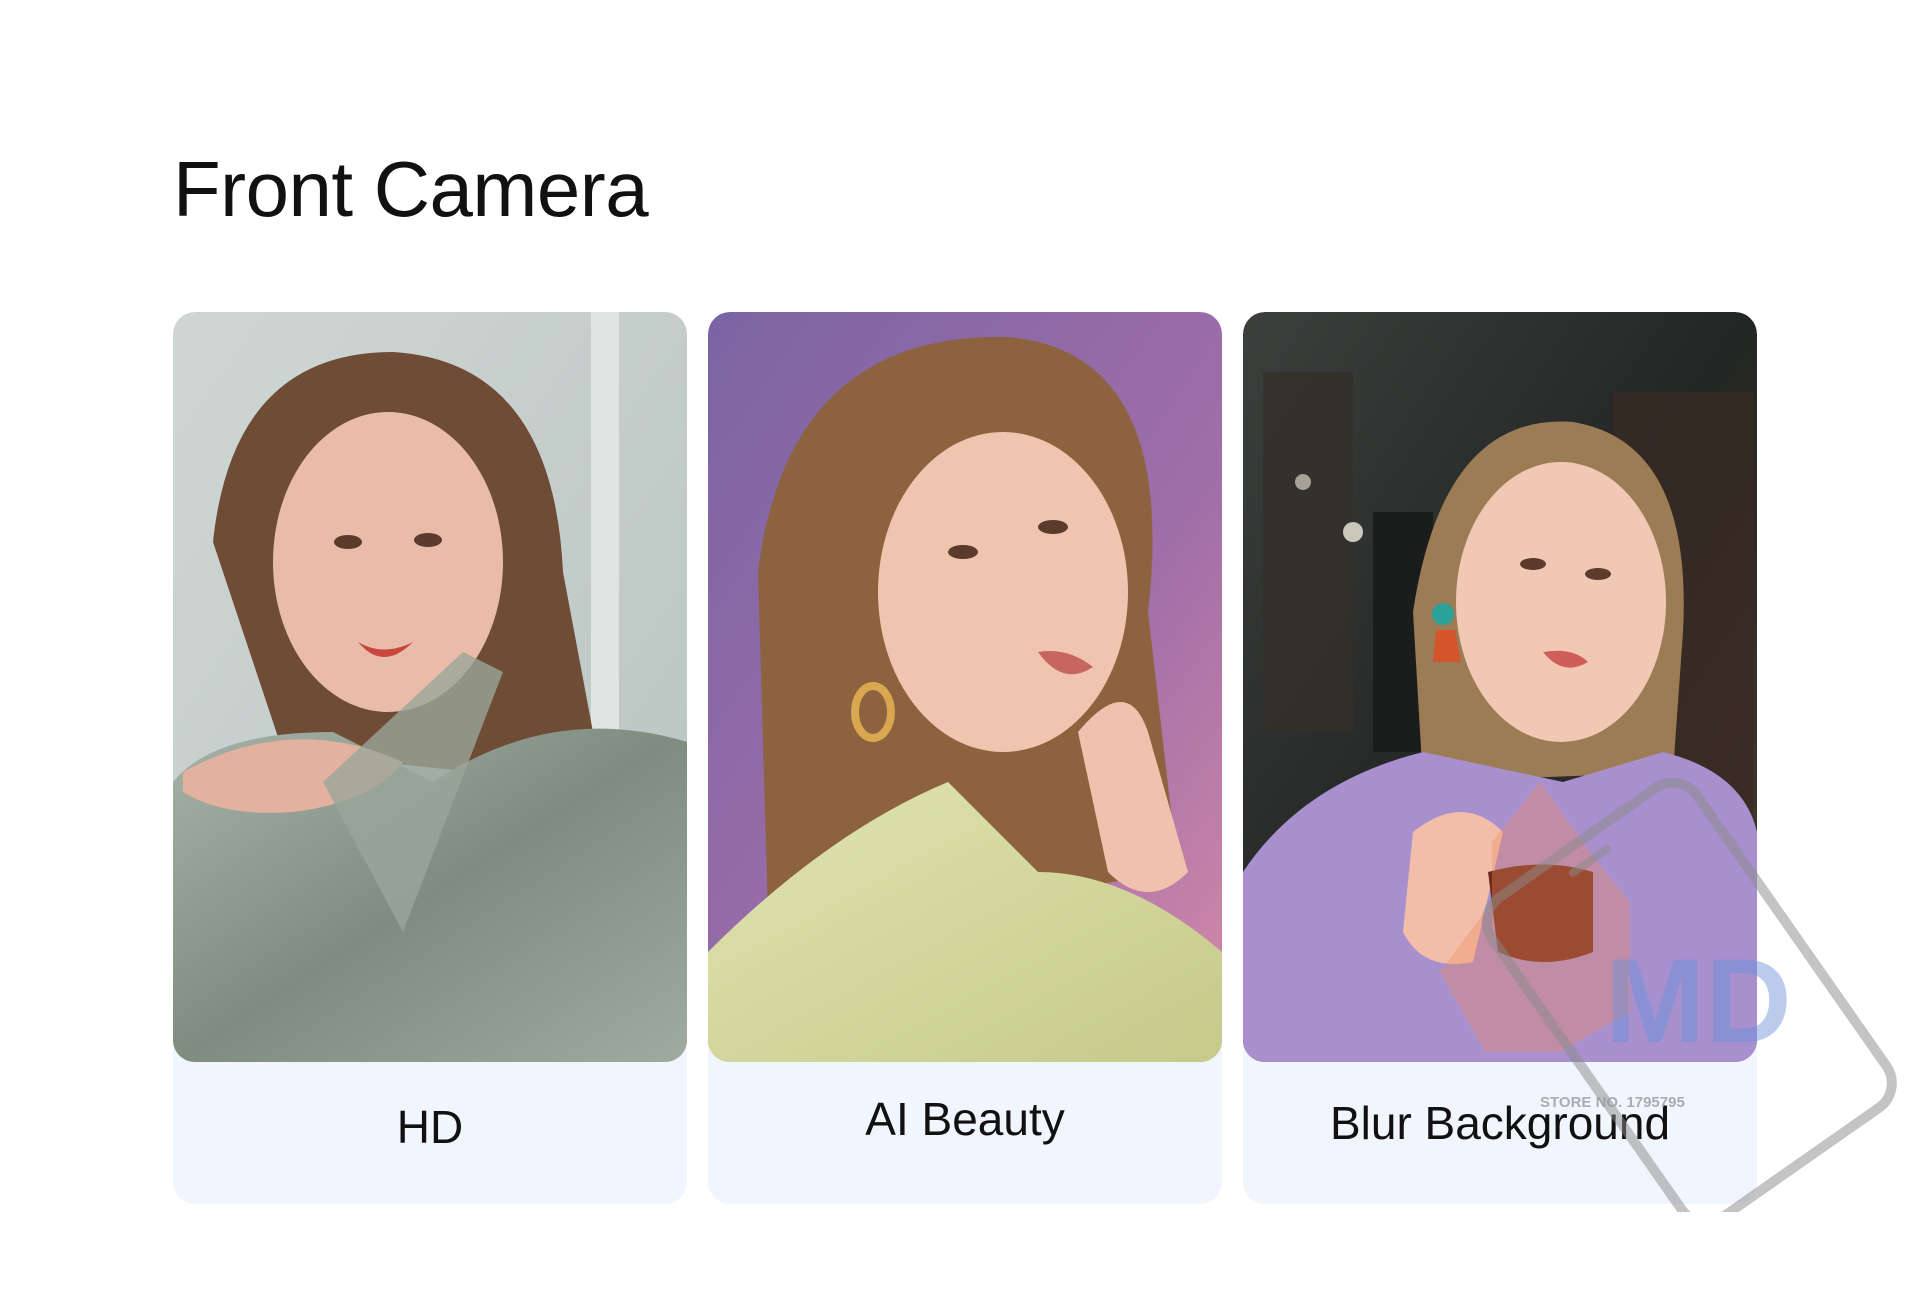  I want to click on page-title: Front Camera, so click(411, 189).